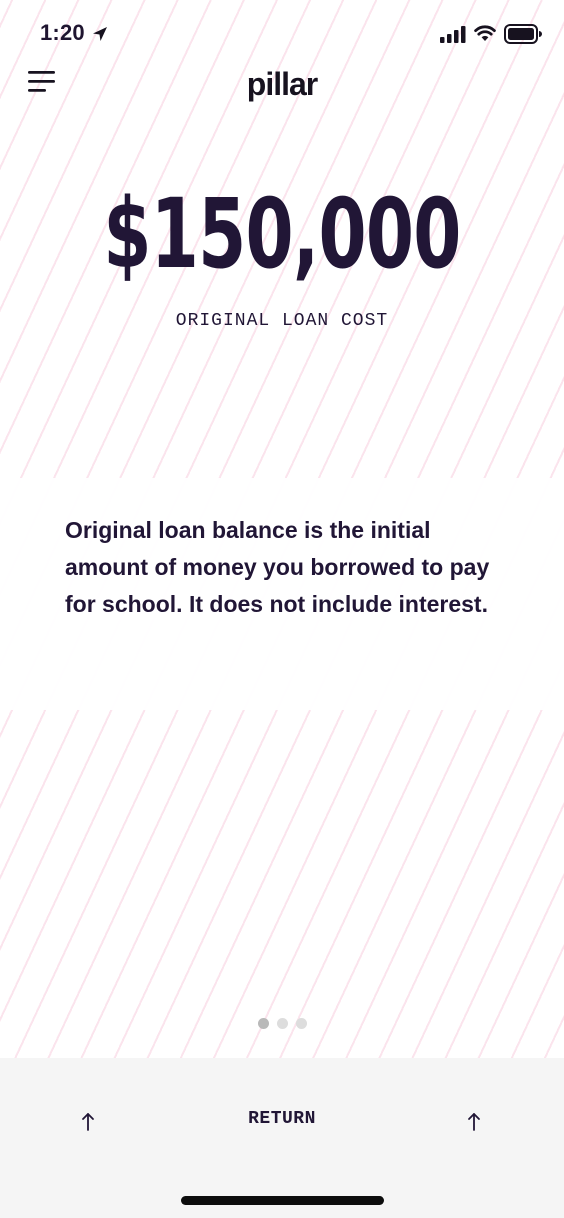  I want to click on loan-amount: $150,000, so click(282, 234).